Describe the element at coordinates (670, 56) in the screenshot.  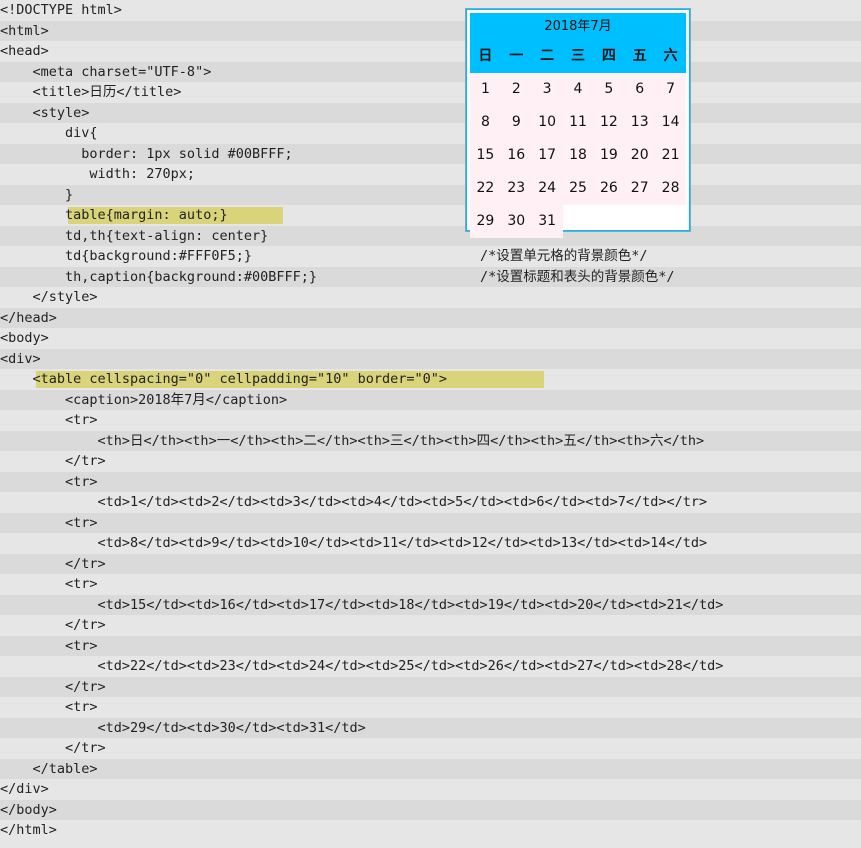
I see `weekday-header-cell: 六` at that location.